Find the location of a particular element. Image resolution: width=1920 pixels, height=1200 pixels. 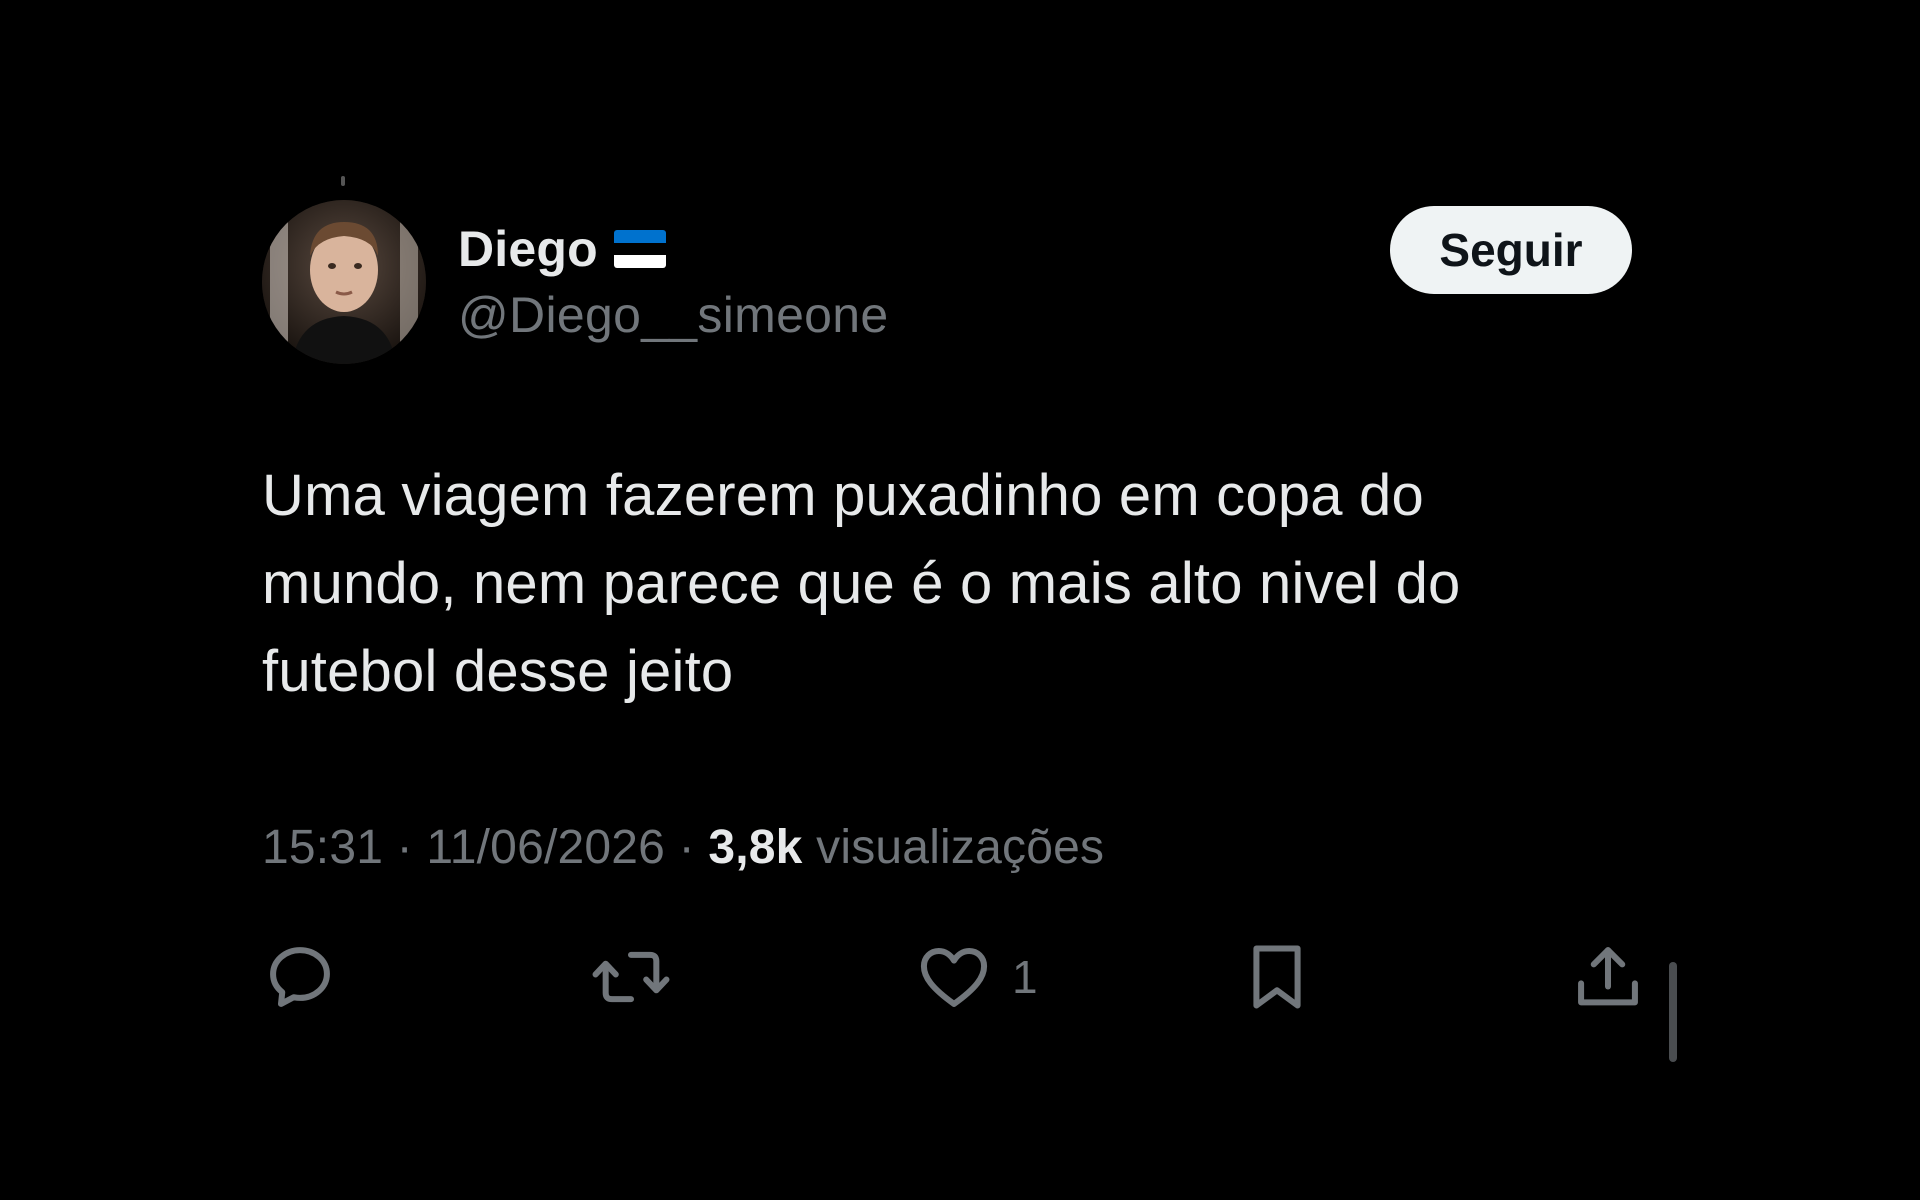

tweet-time: 15:31 is located at coordinates (322, 847).